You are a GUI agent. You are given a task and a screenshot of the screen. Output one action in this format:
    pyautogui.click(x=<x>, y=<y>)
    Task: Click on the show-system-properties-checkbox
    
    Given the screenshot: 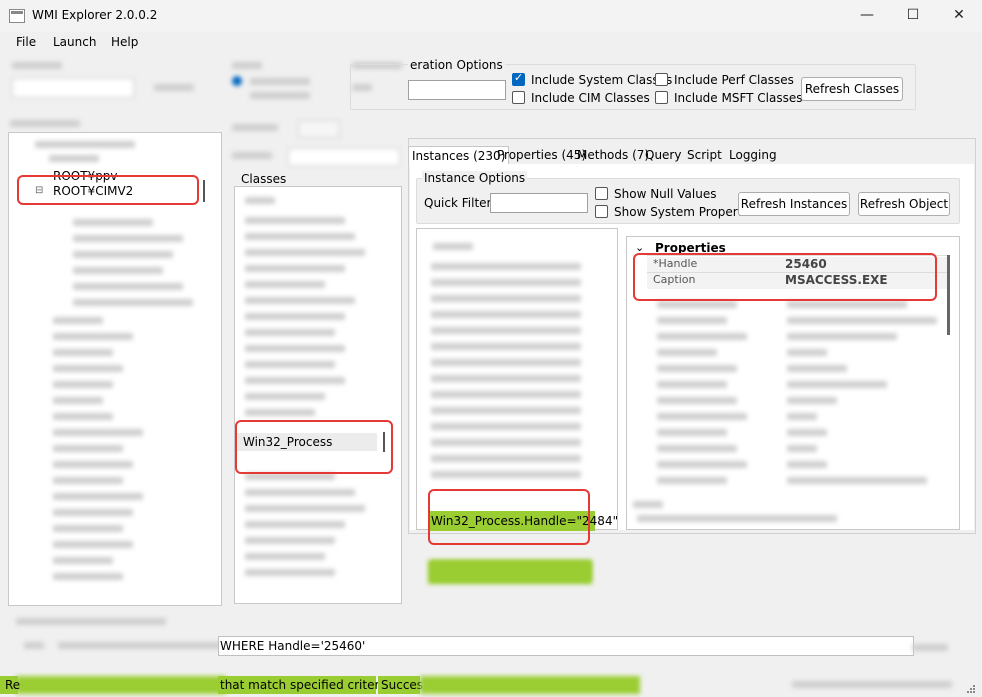 What is the action you would take?
    pyautogui.click(x=601, y=211)
    